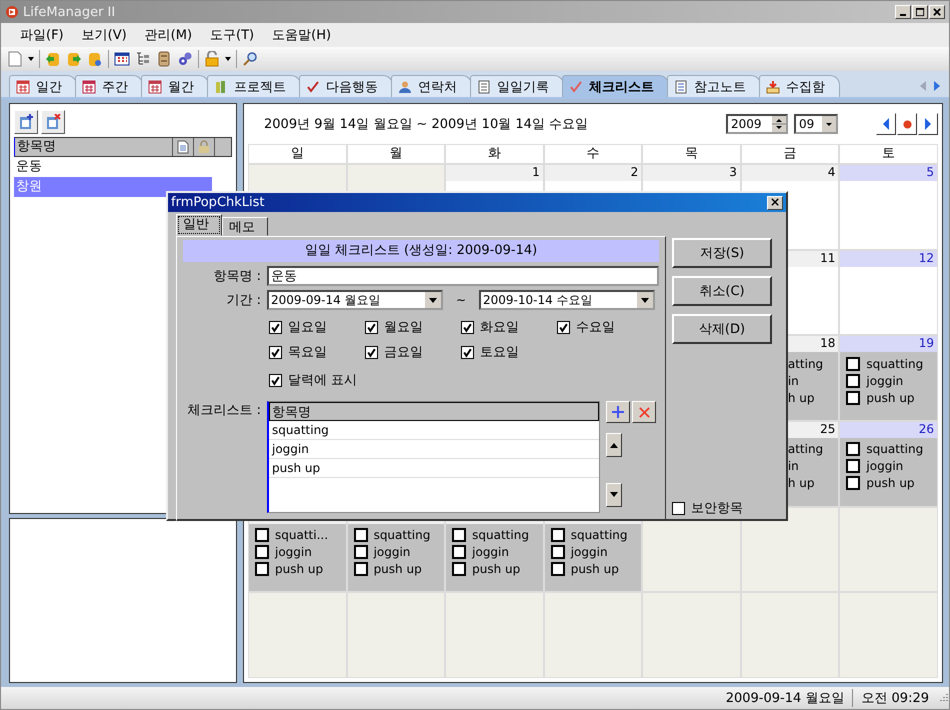 This screenshot has height=710, width=950. I want to click on calendar-cell: 19 squatting joggin push up, so click(888, 378).